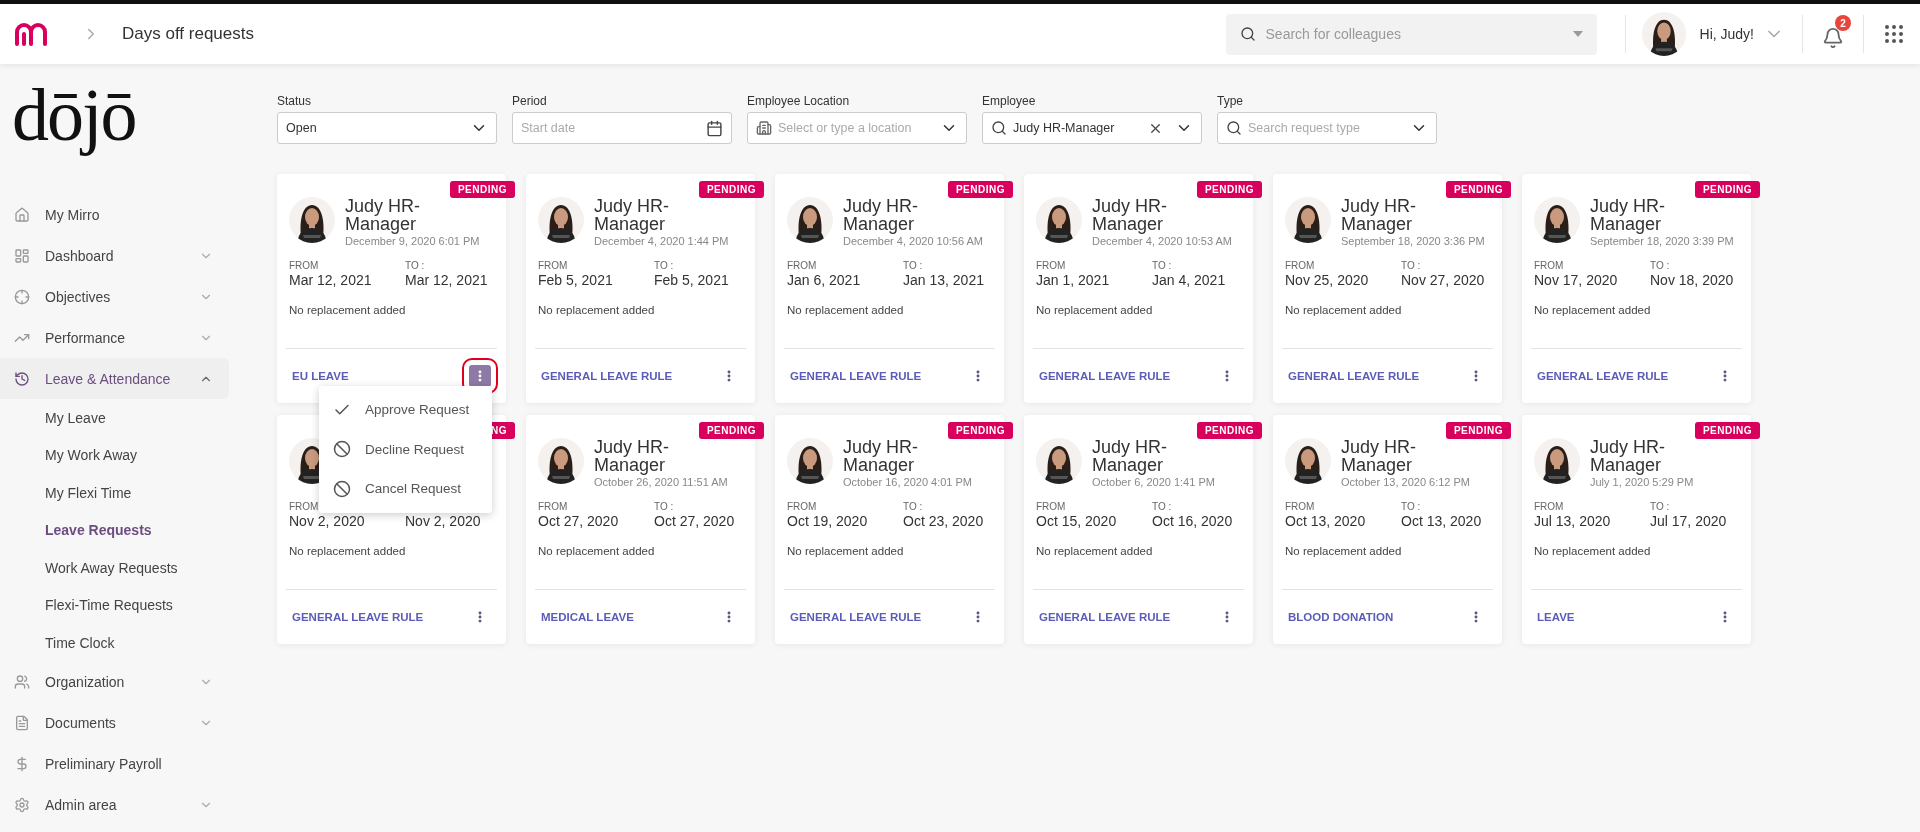 The image size is (1920, 832). I want to click on user-greeting: Hi, Judy!, so click(1726, 34).